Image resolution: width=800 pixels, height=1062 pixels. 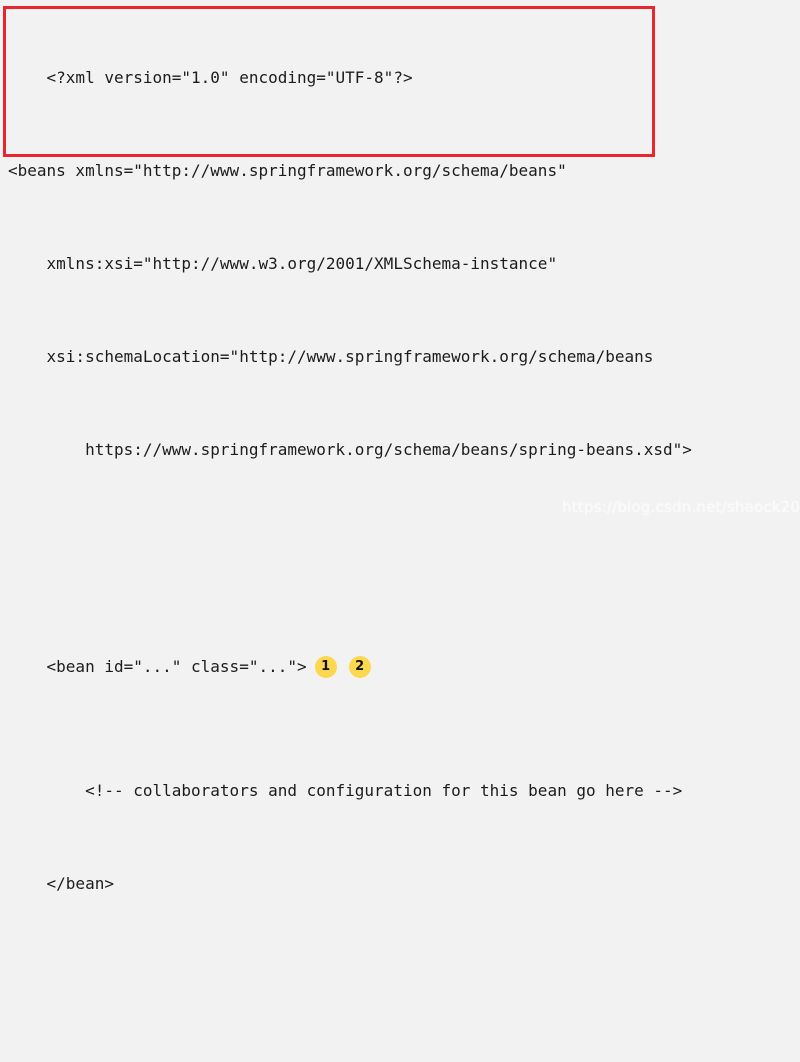 What do you see at coordinates (359, 666) in the screenshot?
I see `callout-badge-2: 2` at bounding box center [359, 666].